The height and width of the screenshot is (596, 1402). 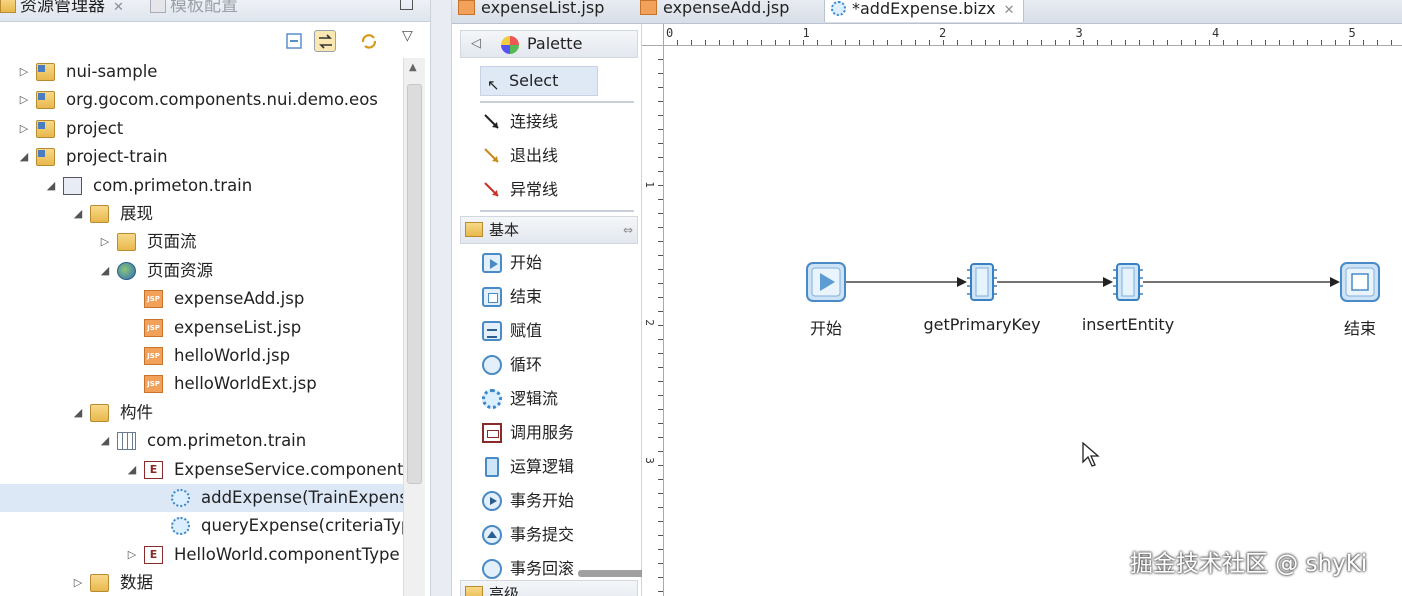 I want to click on tree-item-label: ExpenseService.componentT, so click(x=288, y=469).